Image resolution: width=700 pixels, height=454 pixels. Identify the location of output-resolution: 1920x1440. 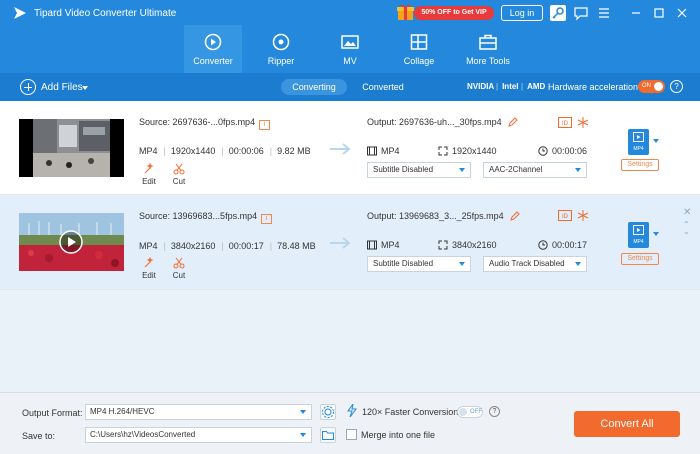
(467, 151).